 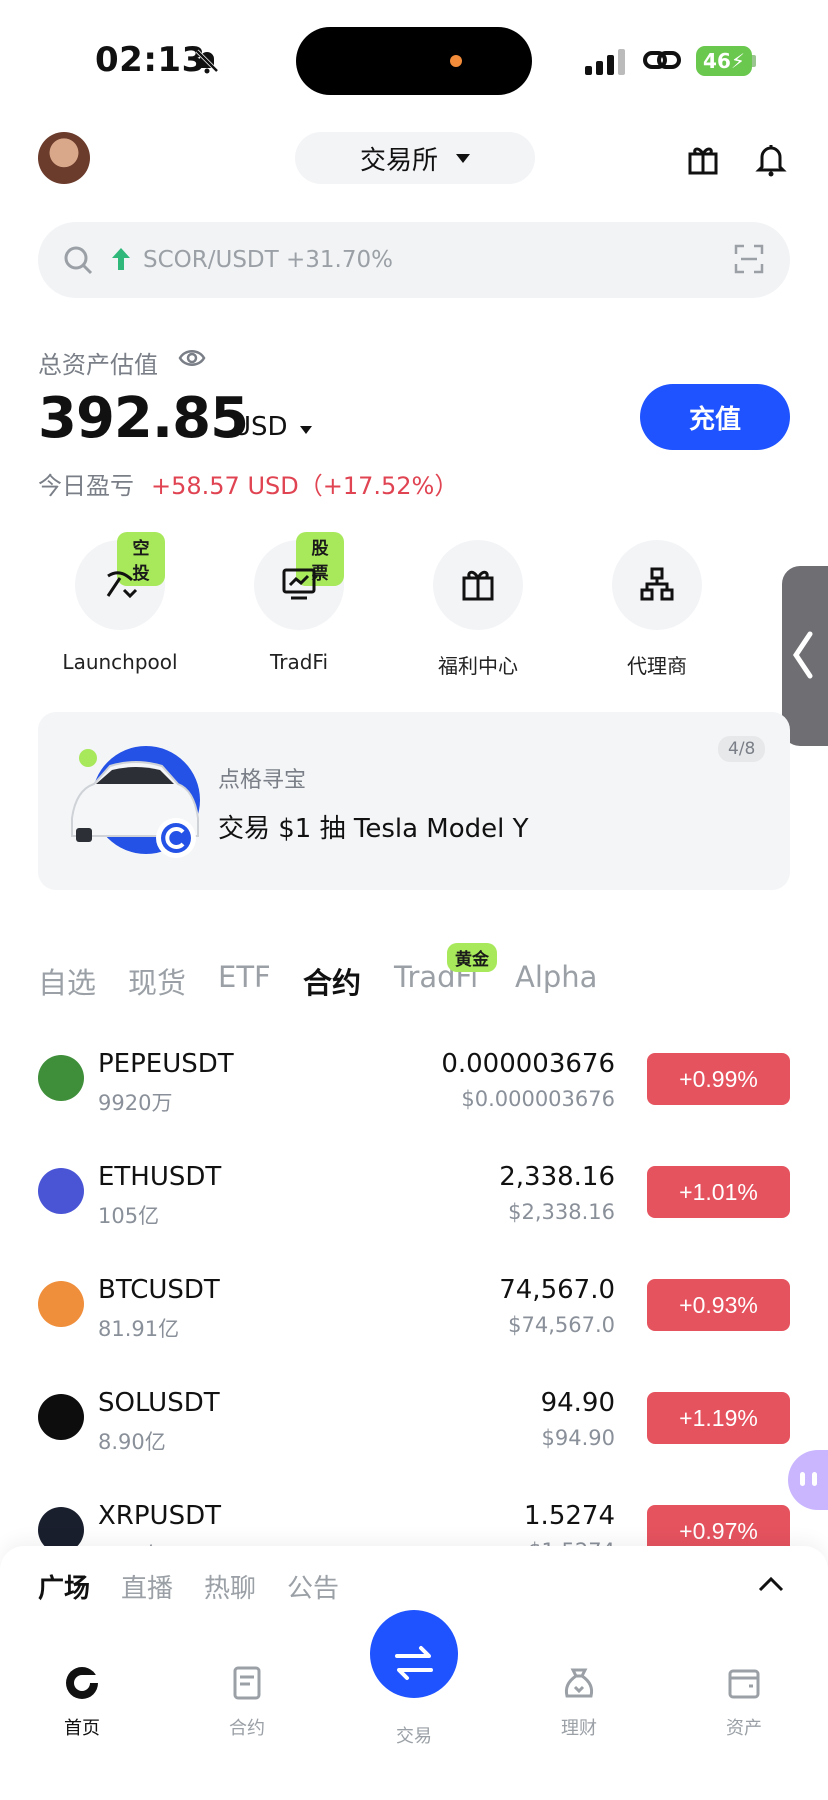 I want to click on nav-label: 资产, so click(x=744, y=1728).